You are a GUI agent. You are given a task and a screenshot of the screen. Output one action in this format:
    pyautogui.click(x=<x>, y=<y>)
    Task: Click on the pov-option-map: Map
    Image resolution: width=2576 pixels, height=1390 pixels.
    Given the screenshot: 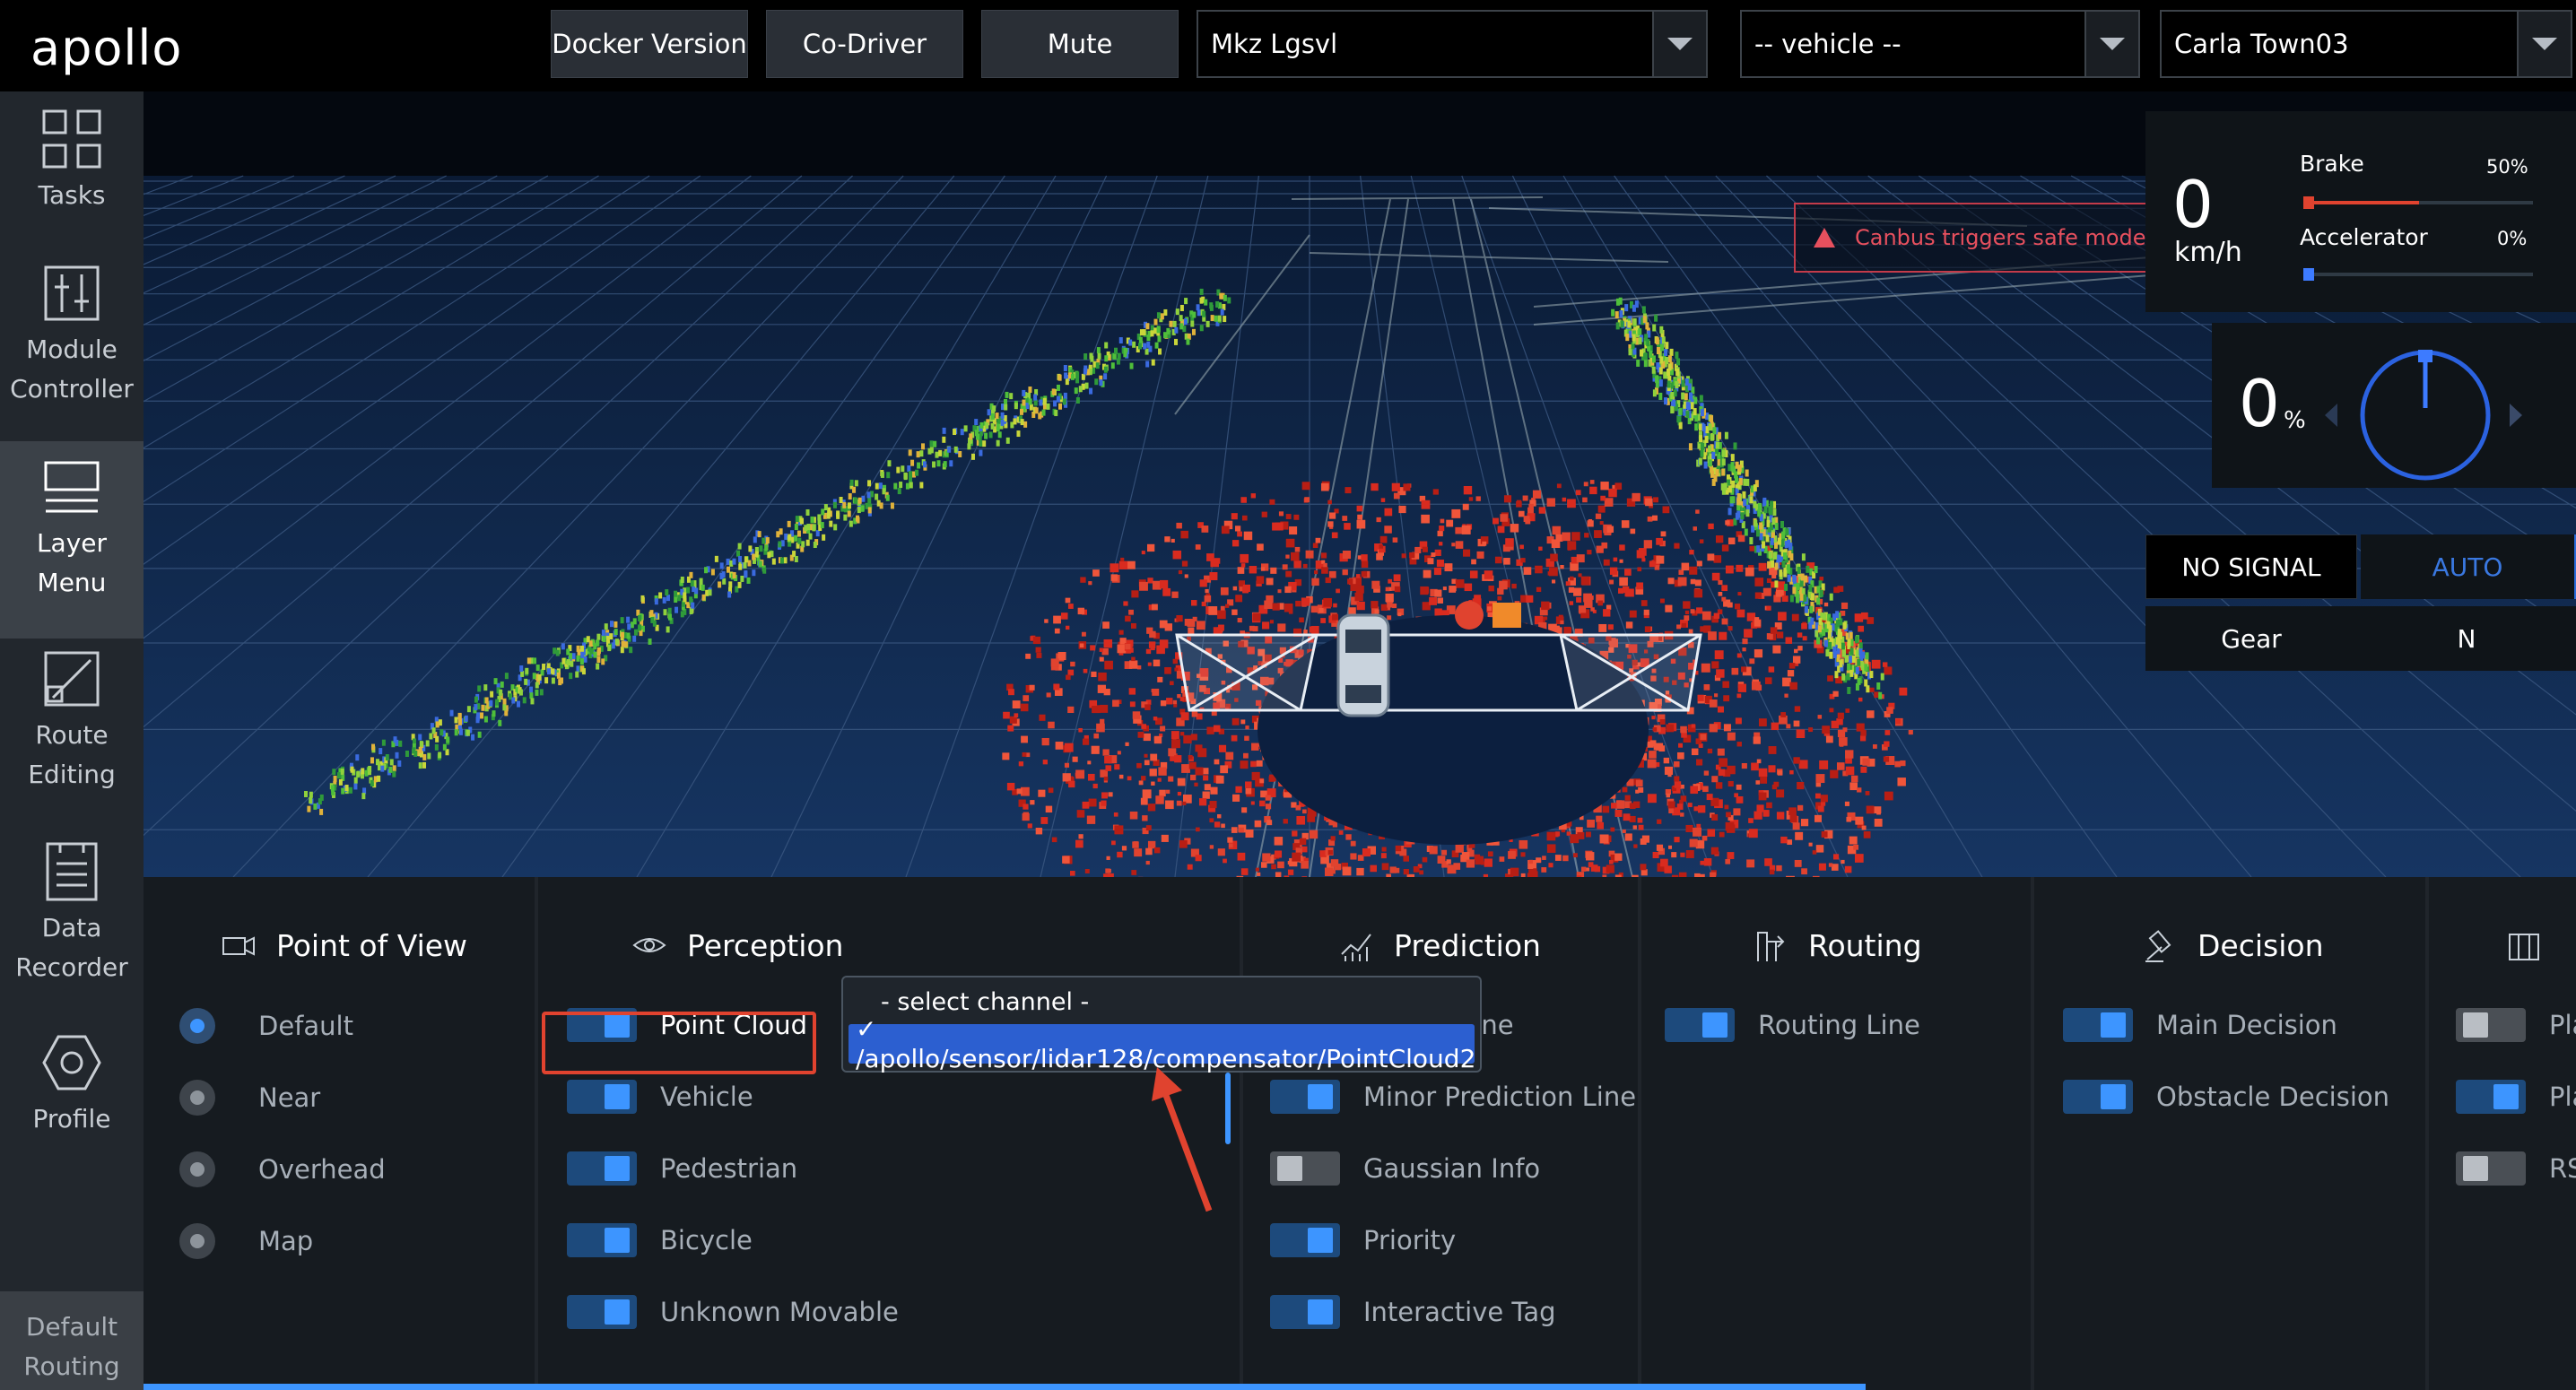 What is the action you would take?
    pyautogui.click(x=246, y=1241)
    